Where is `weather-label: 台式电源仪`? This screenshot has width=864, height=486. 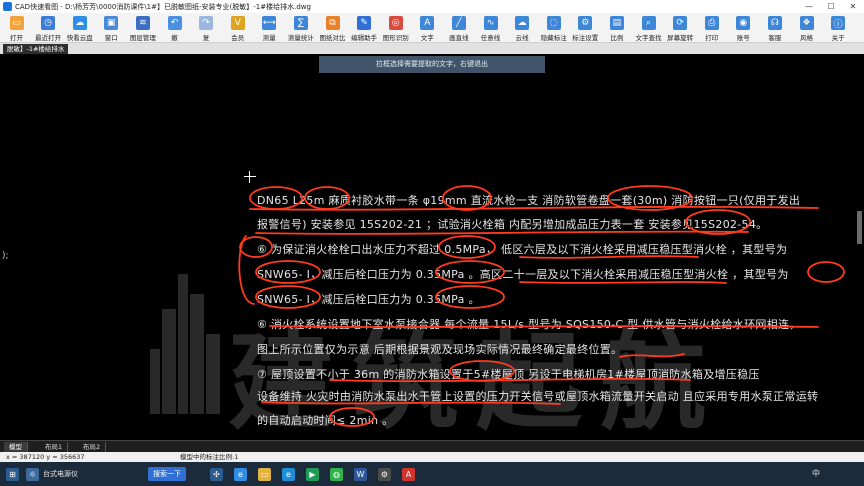
weather-label: 台式电源仪 is located at coordinates (60, 474).